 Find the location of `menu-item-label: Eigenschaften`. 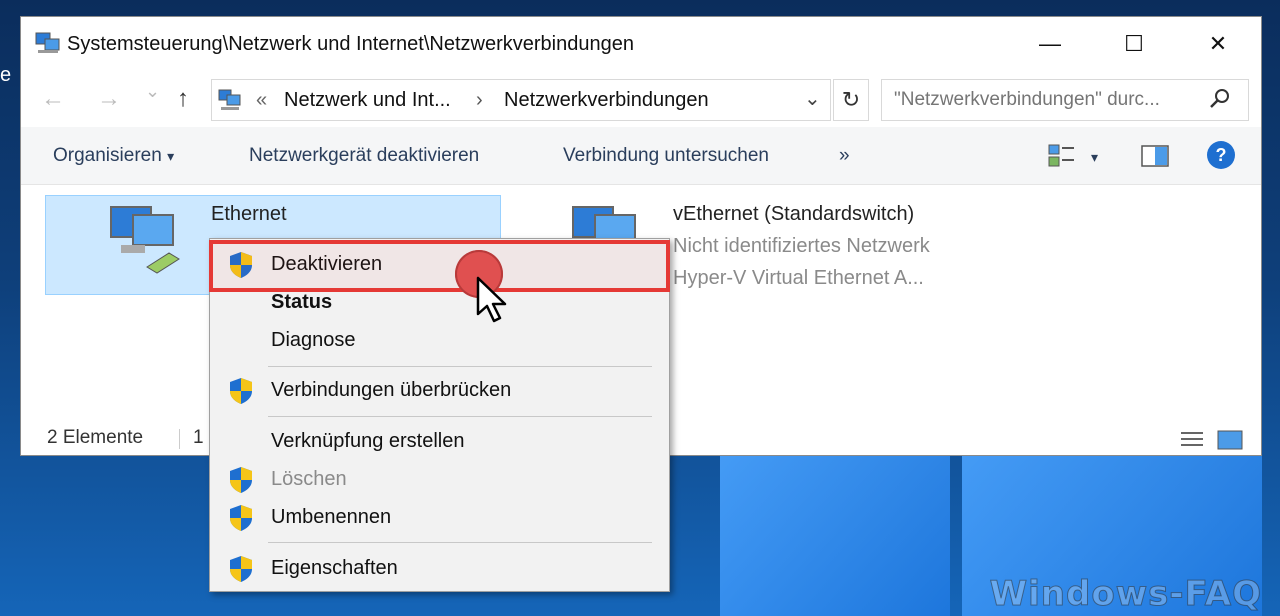

menu-item-label: Eigenschaften is located at coordinates (334, 568).